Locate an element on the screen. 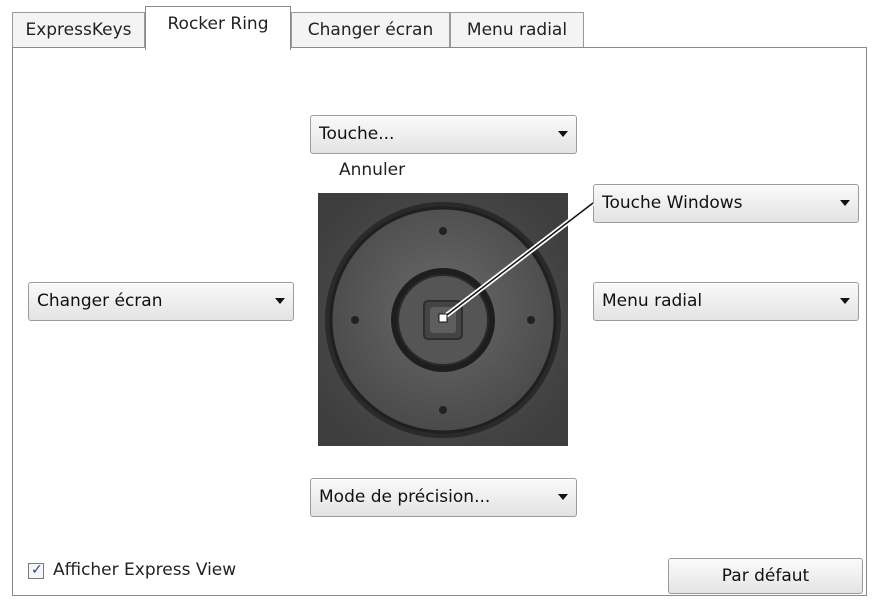 The width and height of the screenshot is (879, 603). tab-rocker-ring: Rocker Ring is located at coordinates (218, 28).